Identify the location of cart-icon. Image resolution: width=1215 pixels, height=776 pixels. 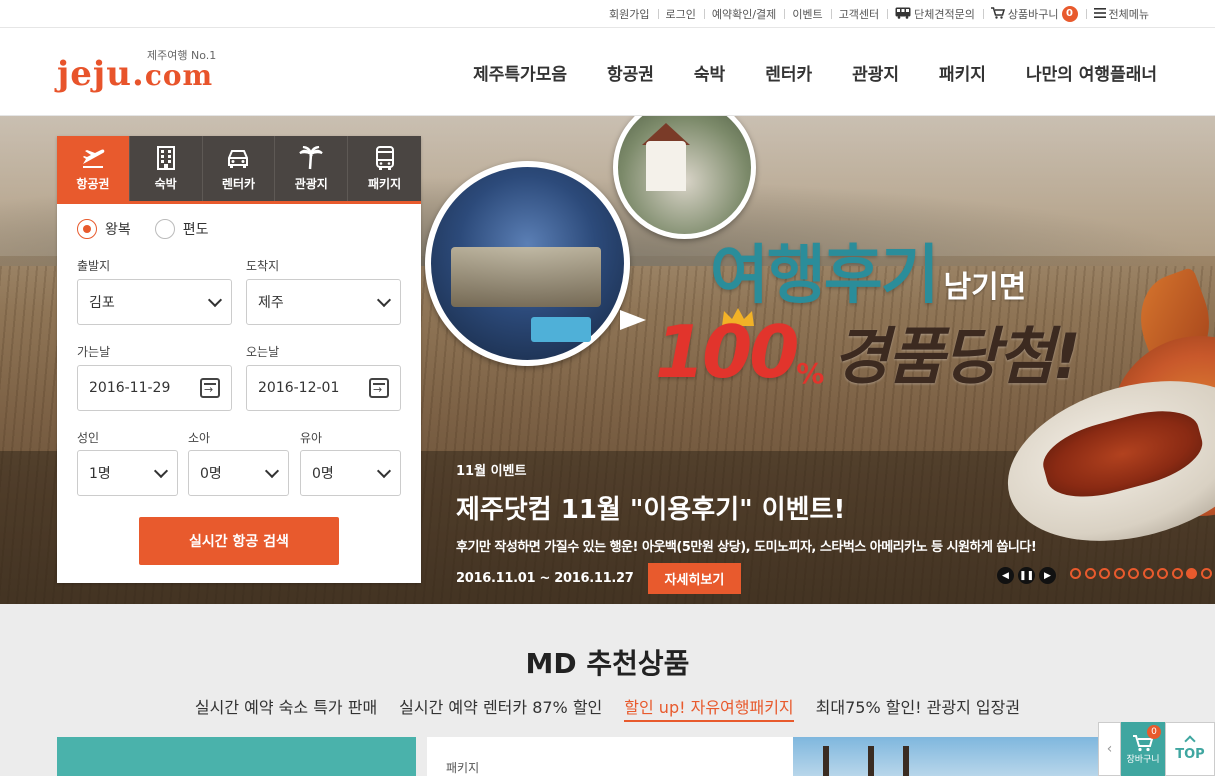
(997, 14).